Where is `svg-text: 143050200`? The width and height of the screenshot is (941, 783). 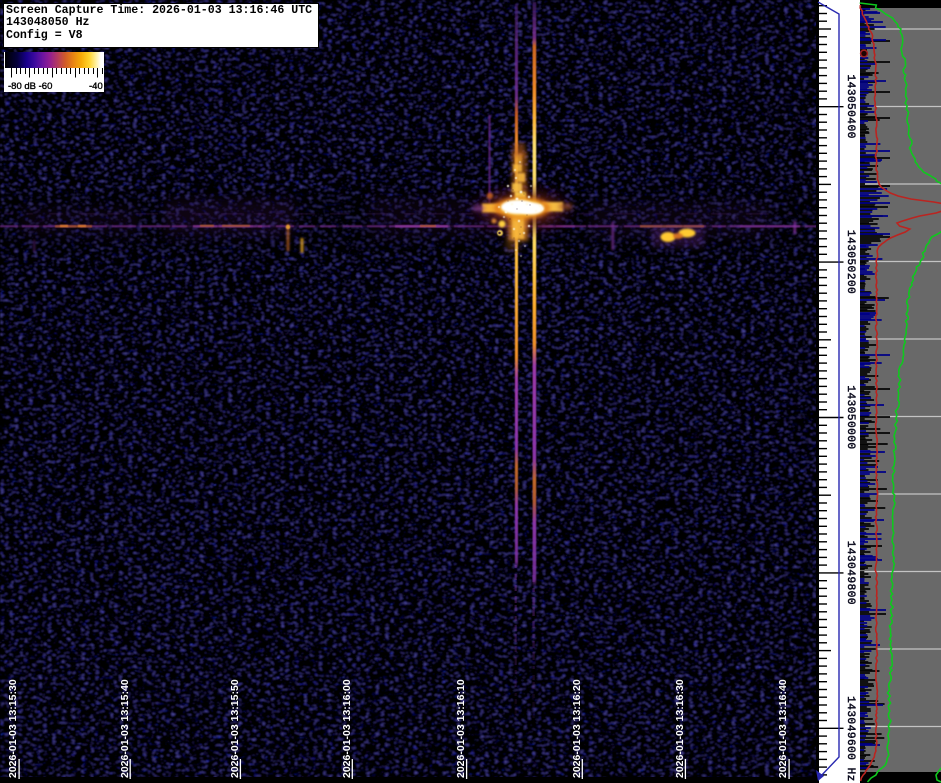 svg-text: 143050200 is located at coordinates (850, 262).